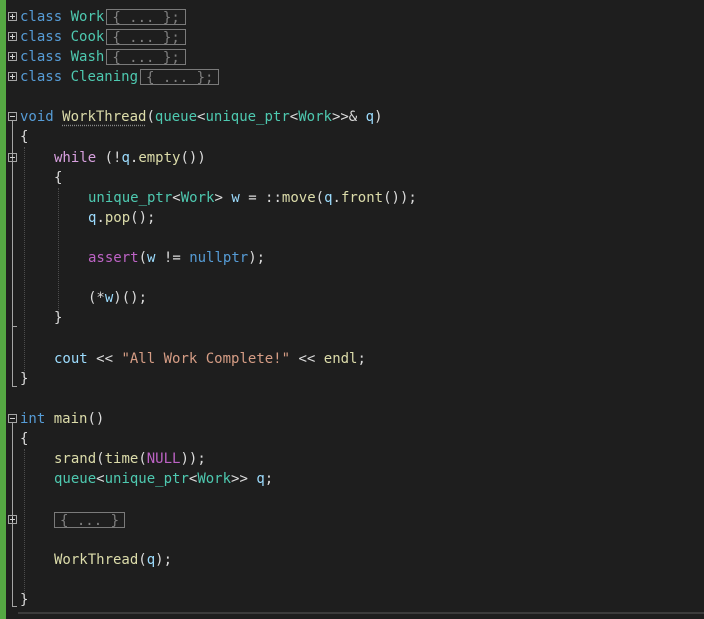 The image size is (704, 619). What do you see at coordinates (340, 359) in the screenshot?
I see `function-name: endl` at bounding box center [340, 359].